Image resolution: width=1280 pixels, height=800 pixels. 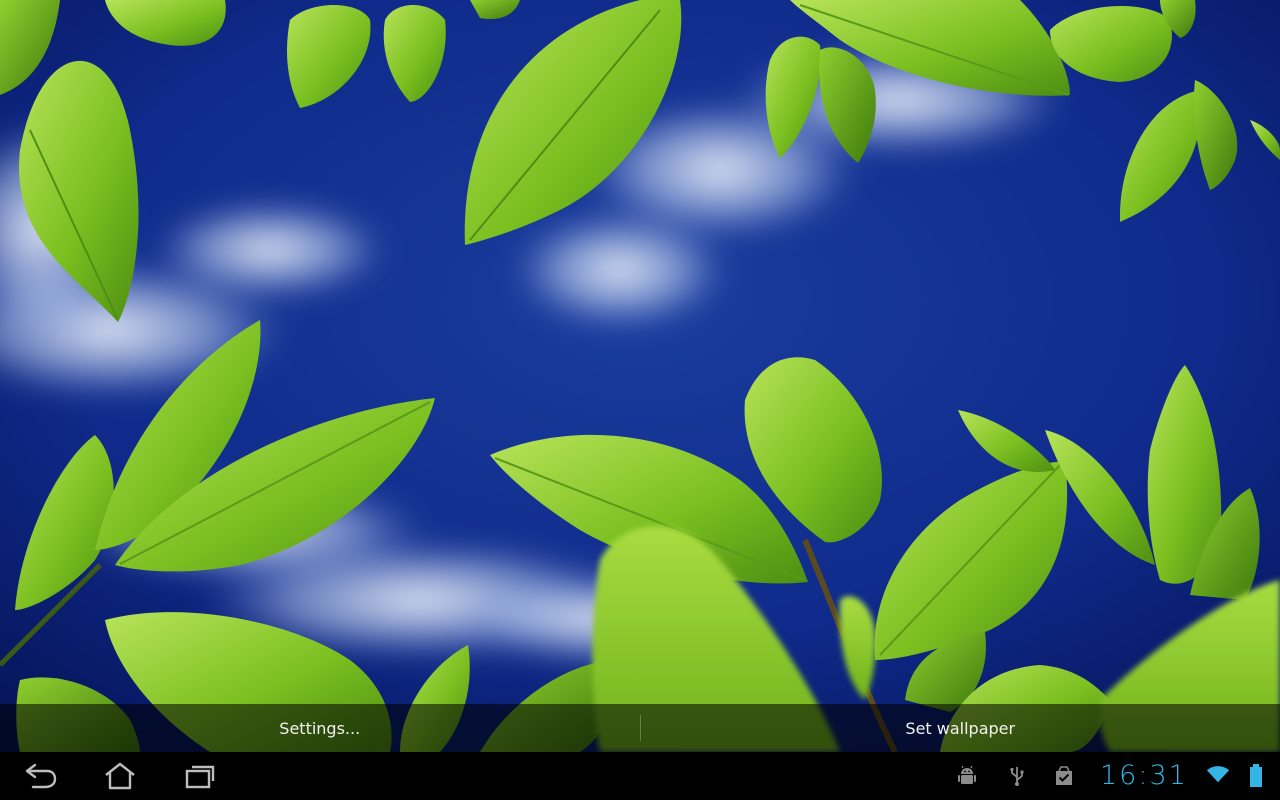 I want to click on home-icon, so click(x=120, y=776).